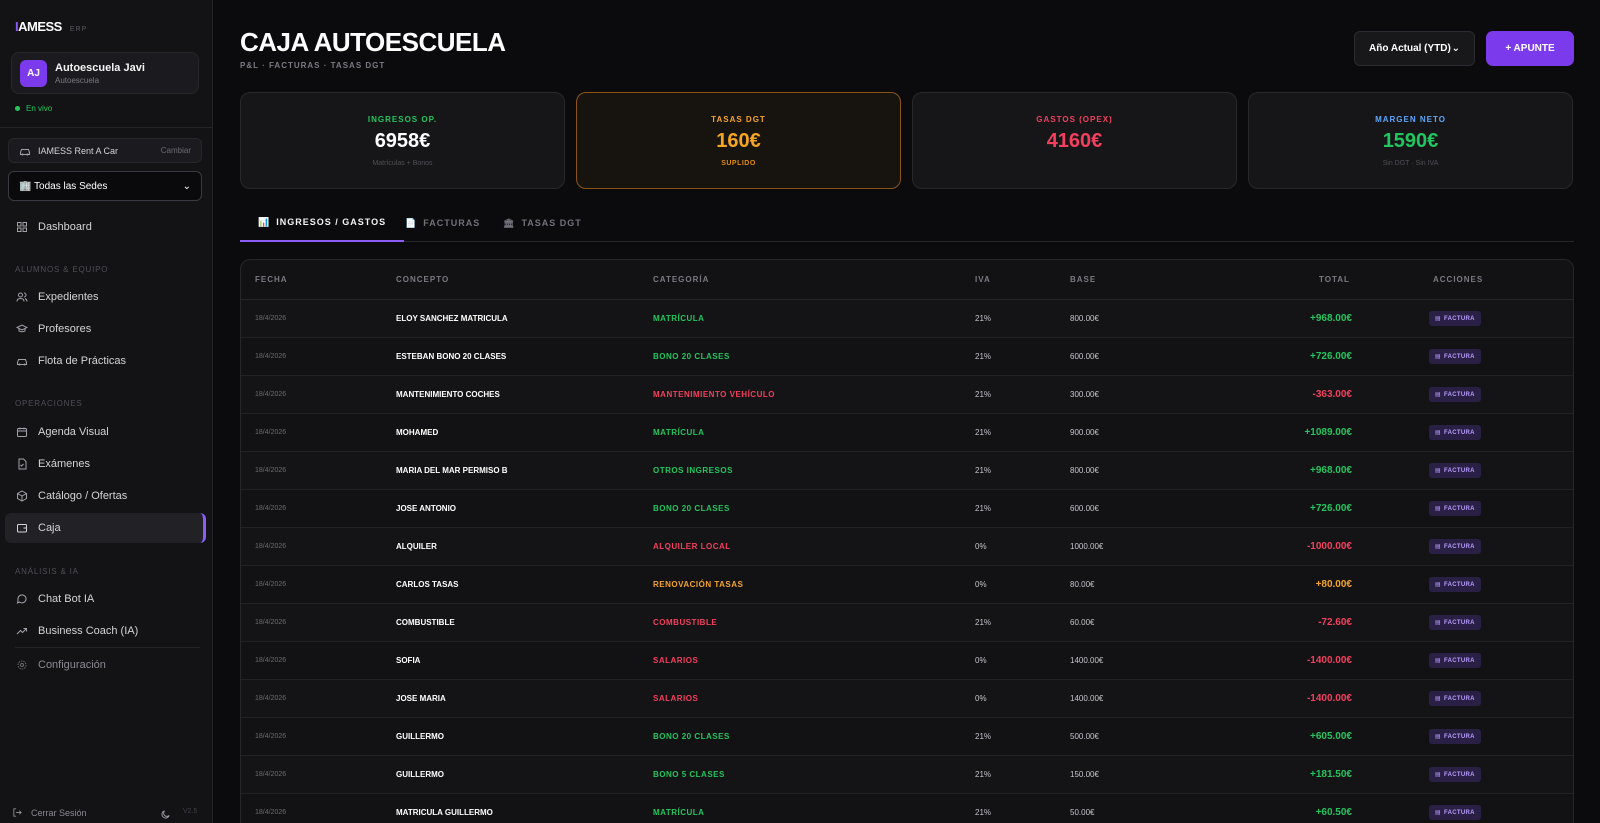 The image size is (1600, 823). I want to click on document-icon: ▤, so click(1438, 471).